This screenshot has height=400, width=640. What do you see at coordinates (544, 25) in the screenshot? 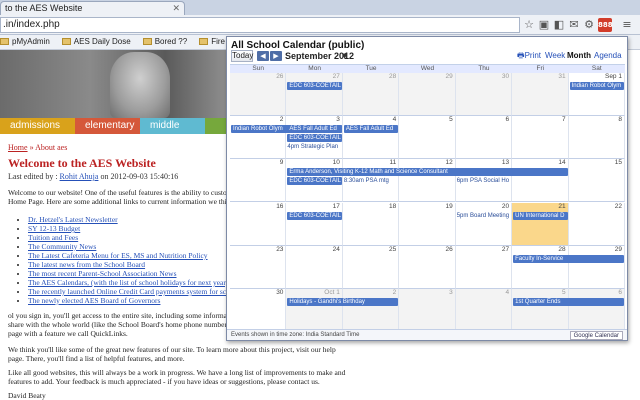
I see `extension-icon: ▣` at bounding box center [544, 25].